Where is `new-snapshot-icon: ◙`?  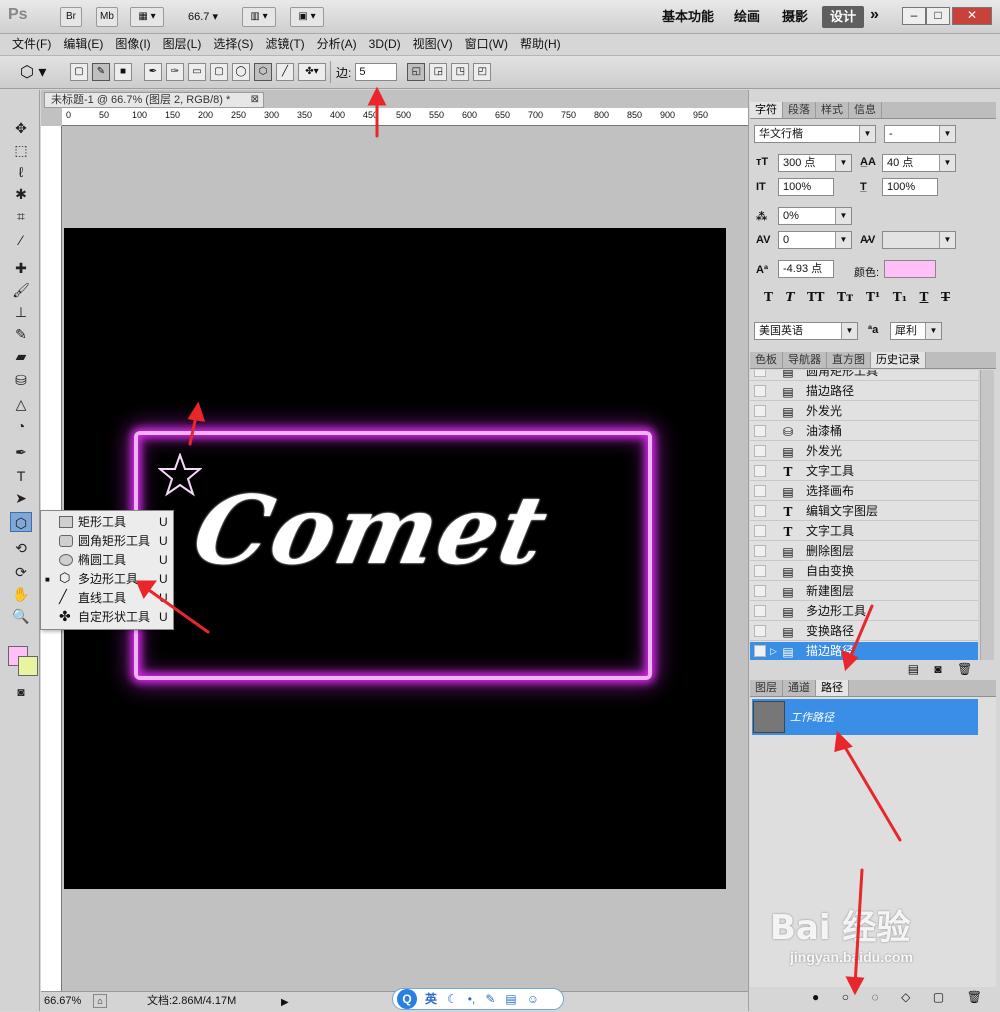 new-snapshot-icon: ◙ is located at coordinates (937, 669).